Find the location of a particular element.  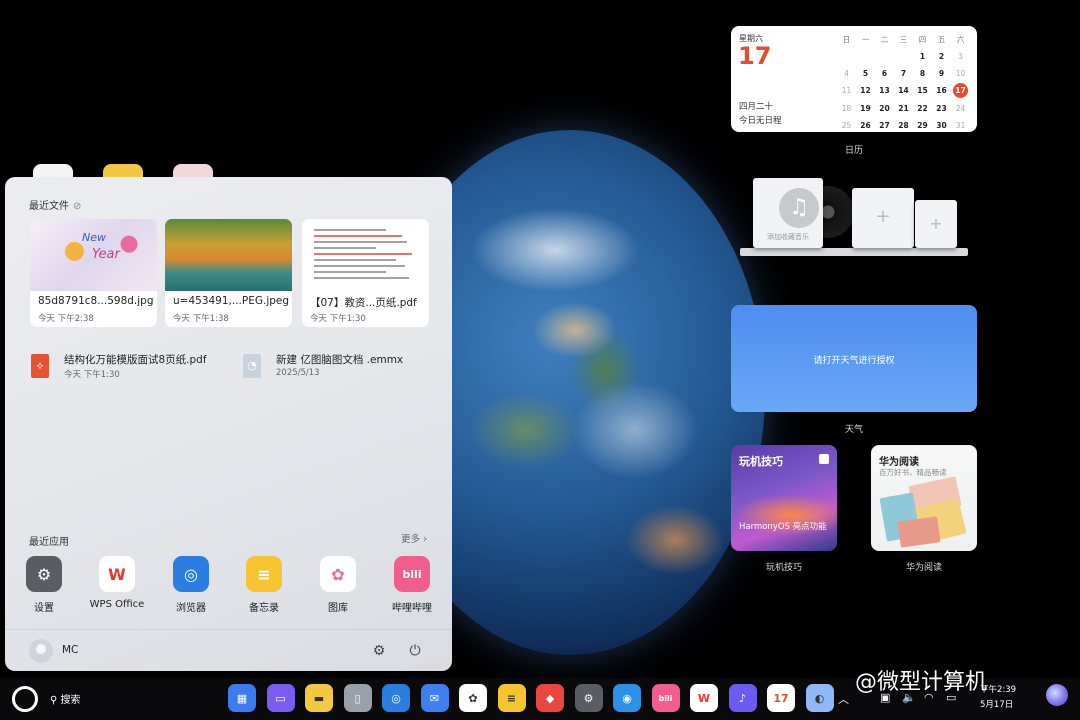

calendar-date-cell: 10 is located at coordinates (960, 73).